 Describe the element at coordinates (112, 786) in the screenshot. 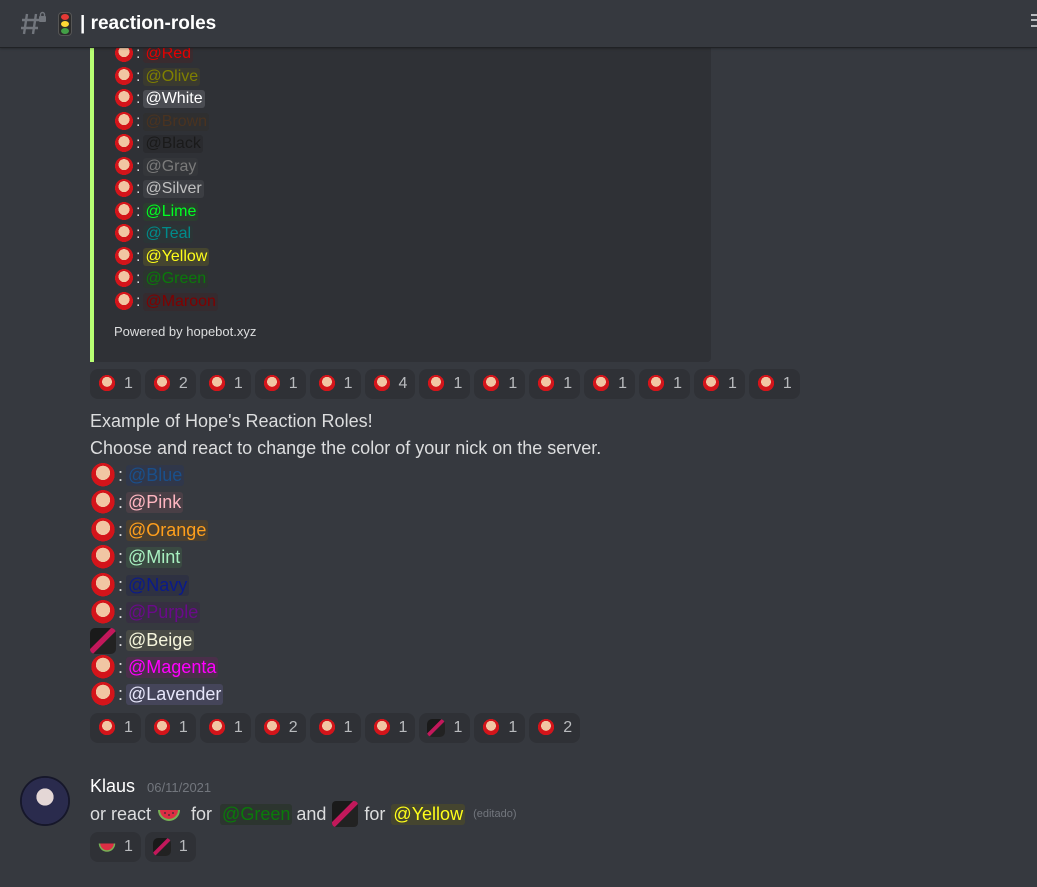

I see `author-name: Klaus` at that location.